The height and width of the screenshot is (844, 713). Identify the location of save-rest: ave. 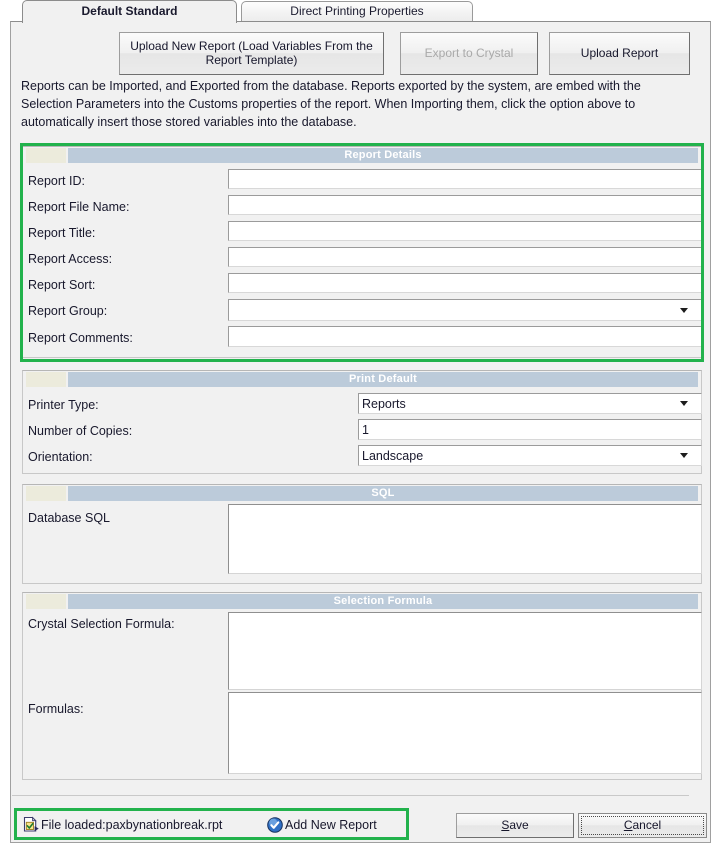
(519, 824).